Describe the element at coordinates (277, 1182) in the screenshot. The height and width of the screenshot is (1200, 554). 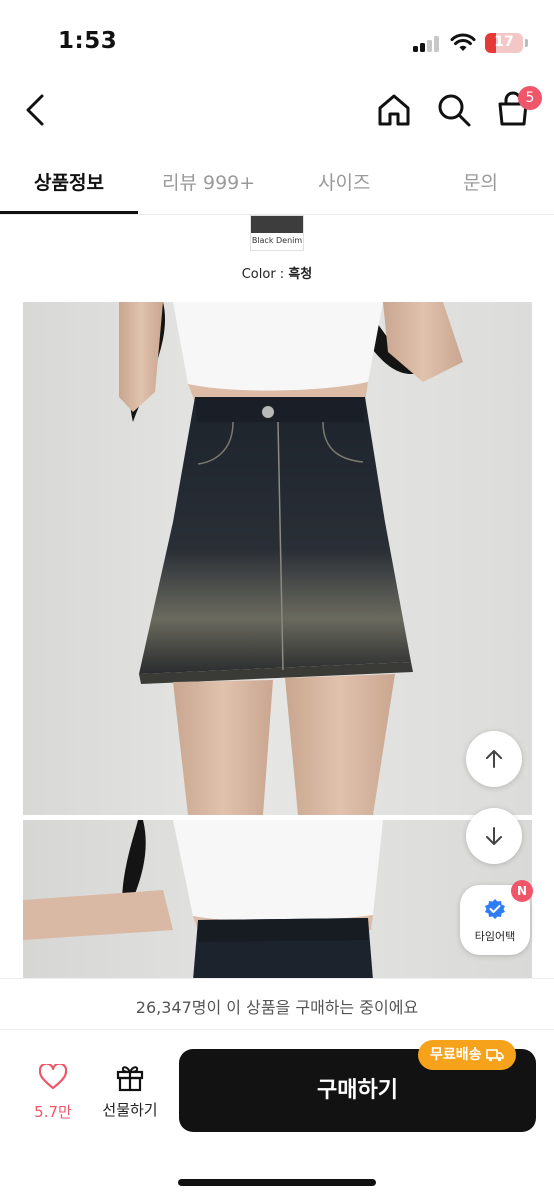
I see `home-indicator` at that location.